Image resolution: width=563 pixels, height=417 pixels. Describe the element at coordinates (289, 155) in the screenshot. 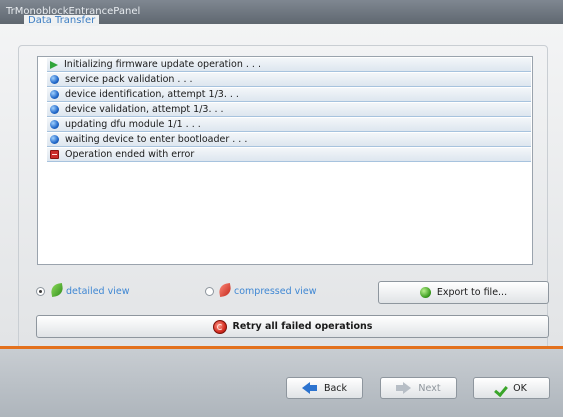

I see `log-row: Operation ended with error` at that location.